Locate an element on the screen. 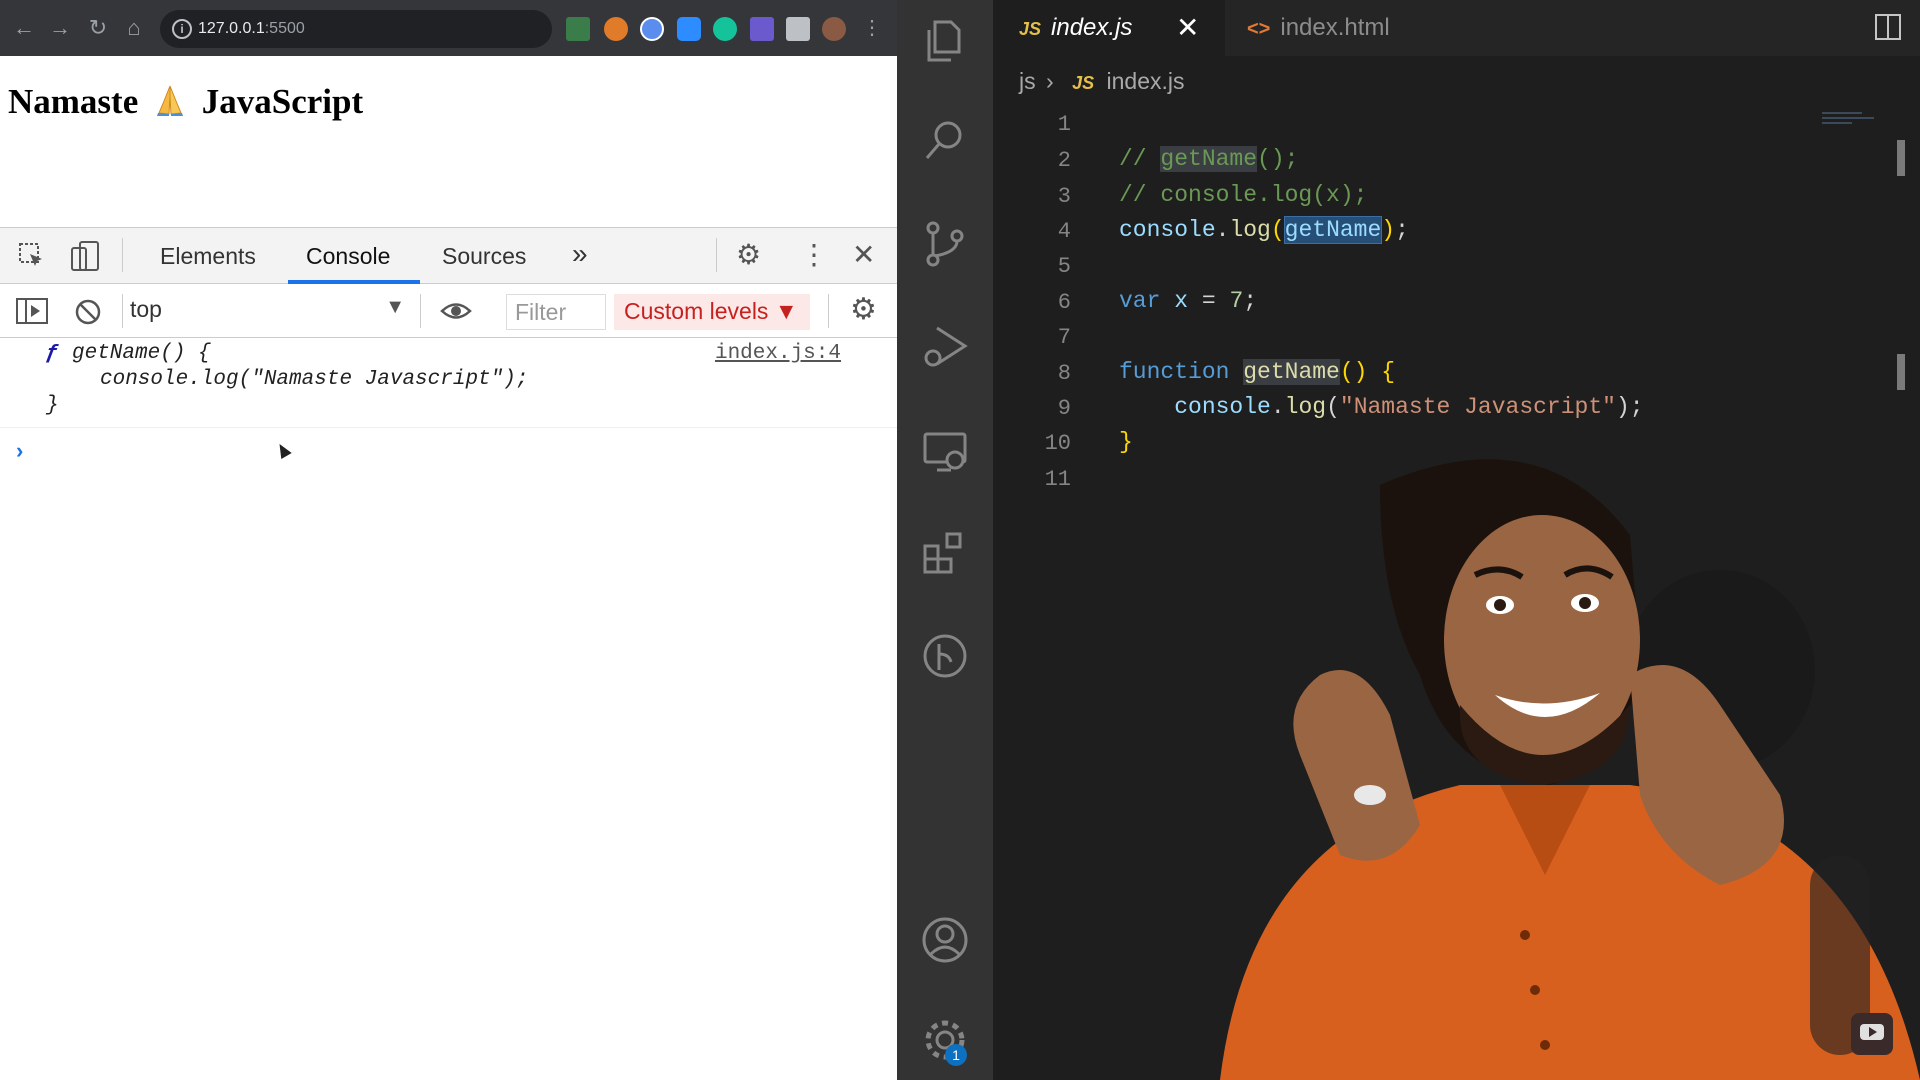  code-line-2: // getName(); is located at coordinates (1209, 159).